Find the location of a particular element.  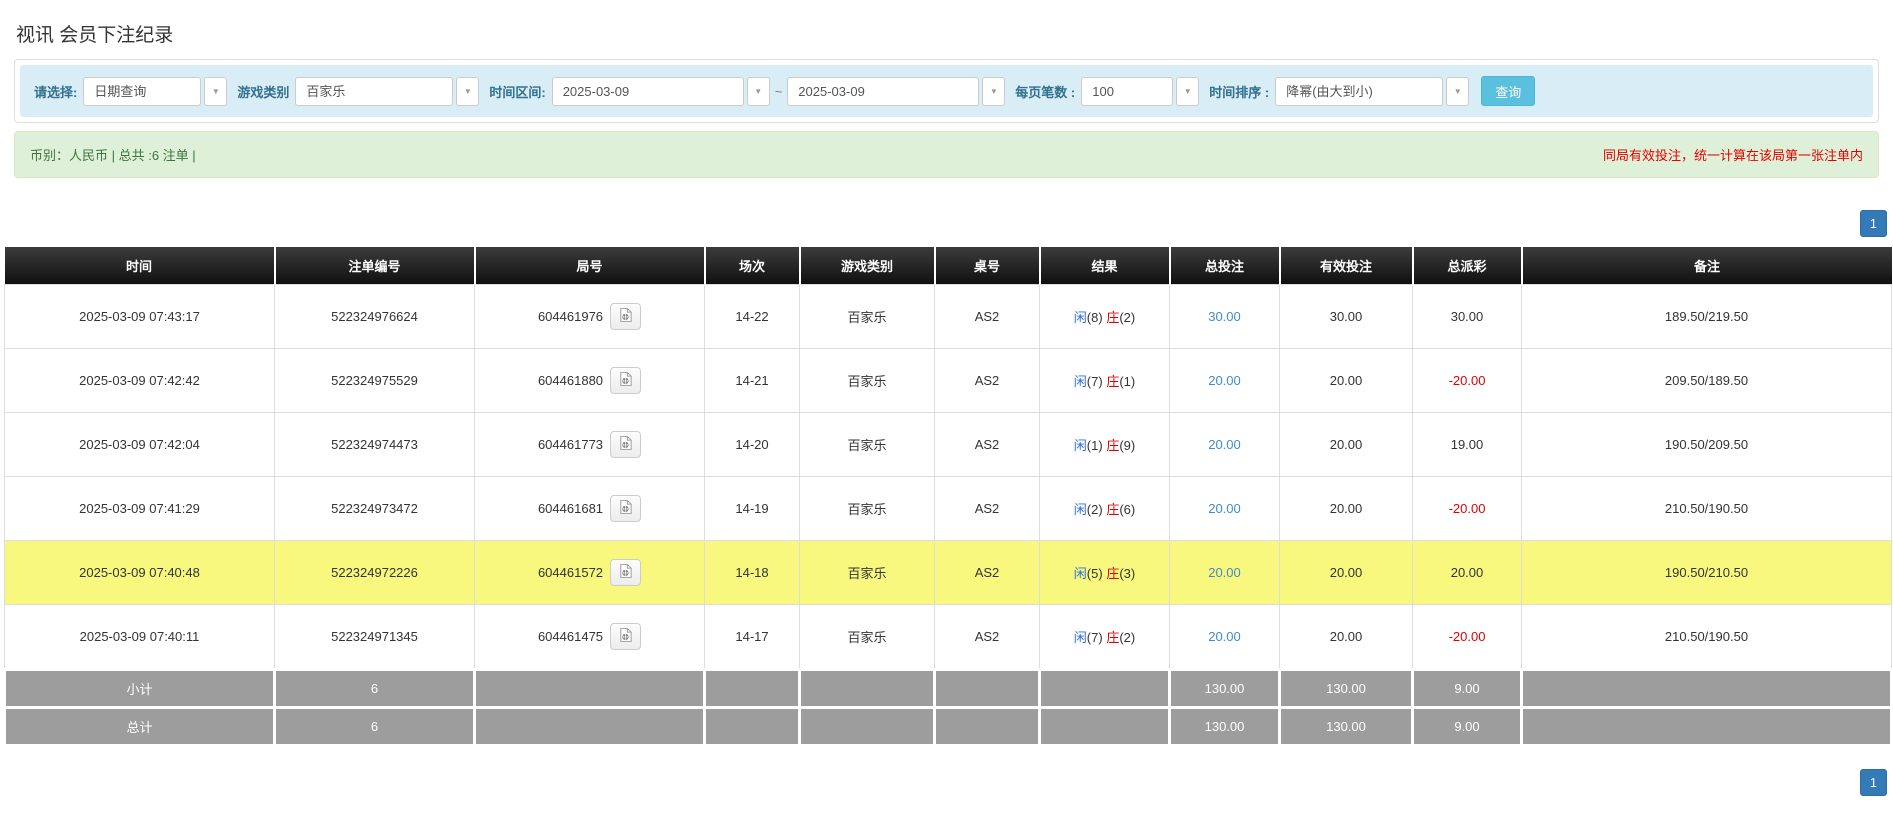

per-page-select: 100 ▼ is located at coordinates (1140, 91).